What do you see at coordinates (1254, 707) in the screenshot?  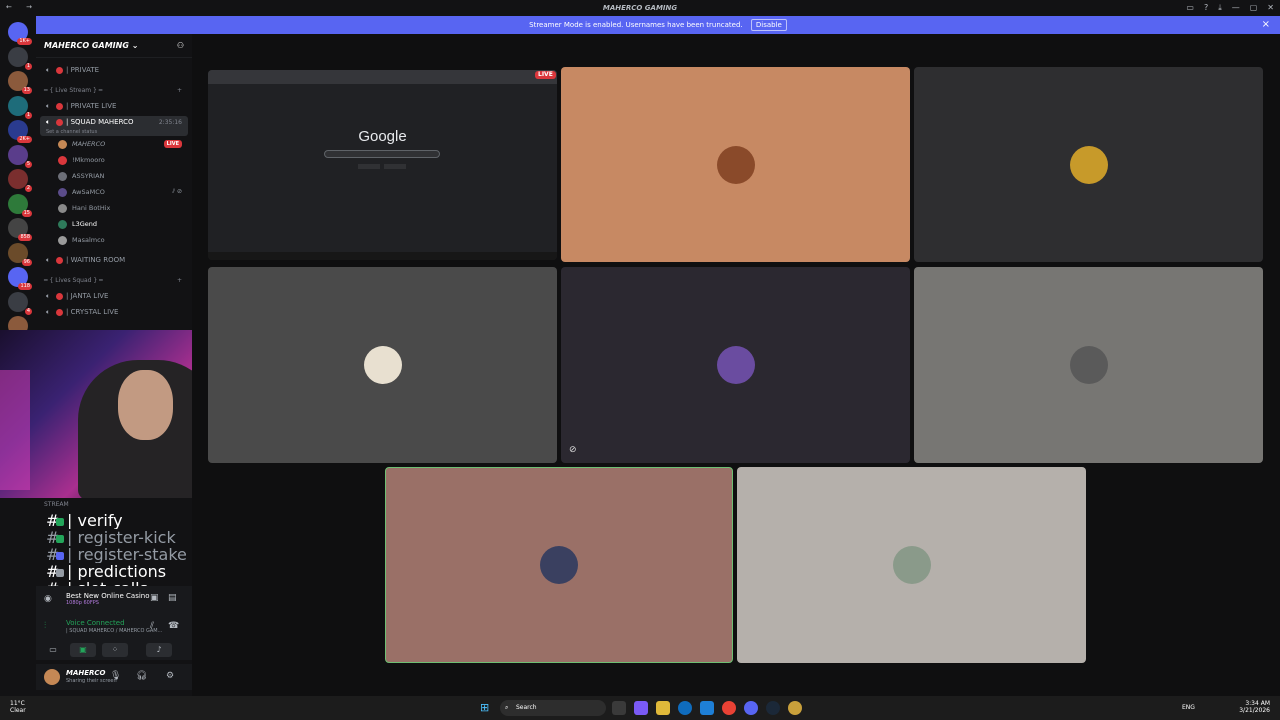 I see `clock: 3:34 AM 3/21/2026` at bounding box center [1254, 707].